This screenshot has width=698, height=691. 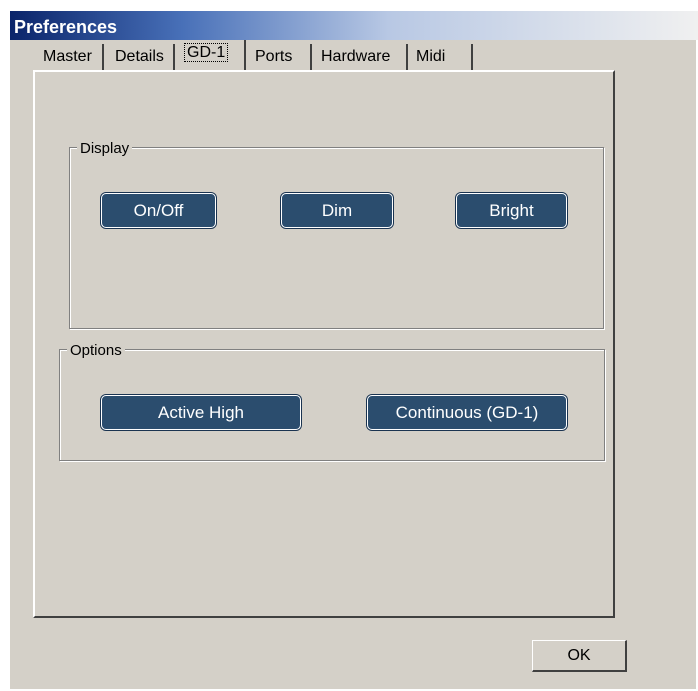 What do you see at coordinates (511, 210) in the screenshot?
I see `bright-button: Bright` at bounding box center [511, 210].